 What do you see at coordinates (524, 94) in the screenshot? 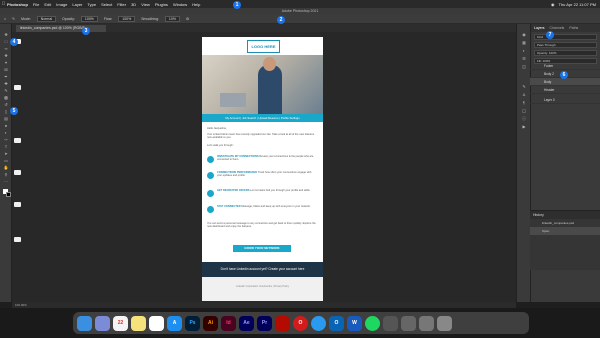
I see `character-panel-icon: A` at bounding box center [524, 94].